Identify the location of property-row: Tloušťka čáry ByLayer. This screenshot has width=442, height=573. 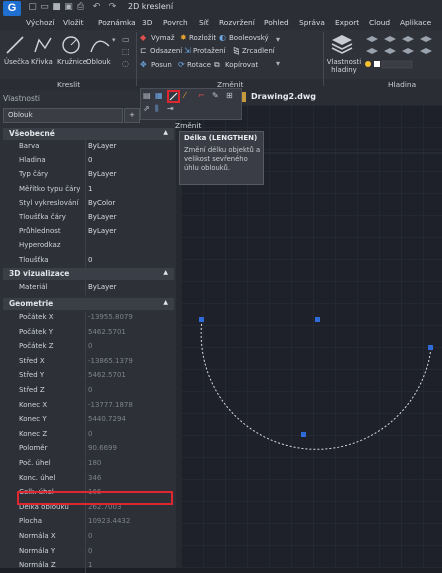
(88, 218).